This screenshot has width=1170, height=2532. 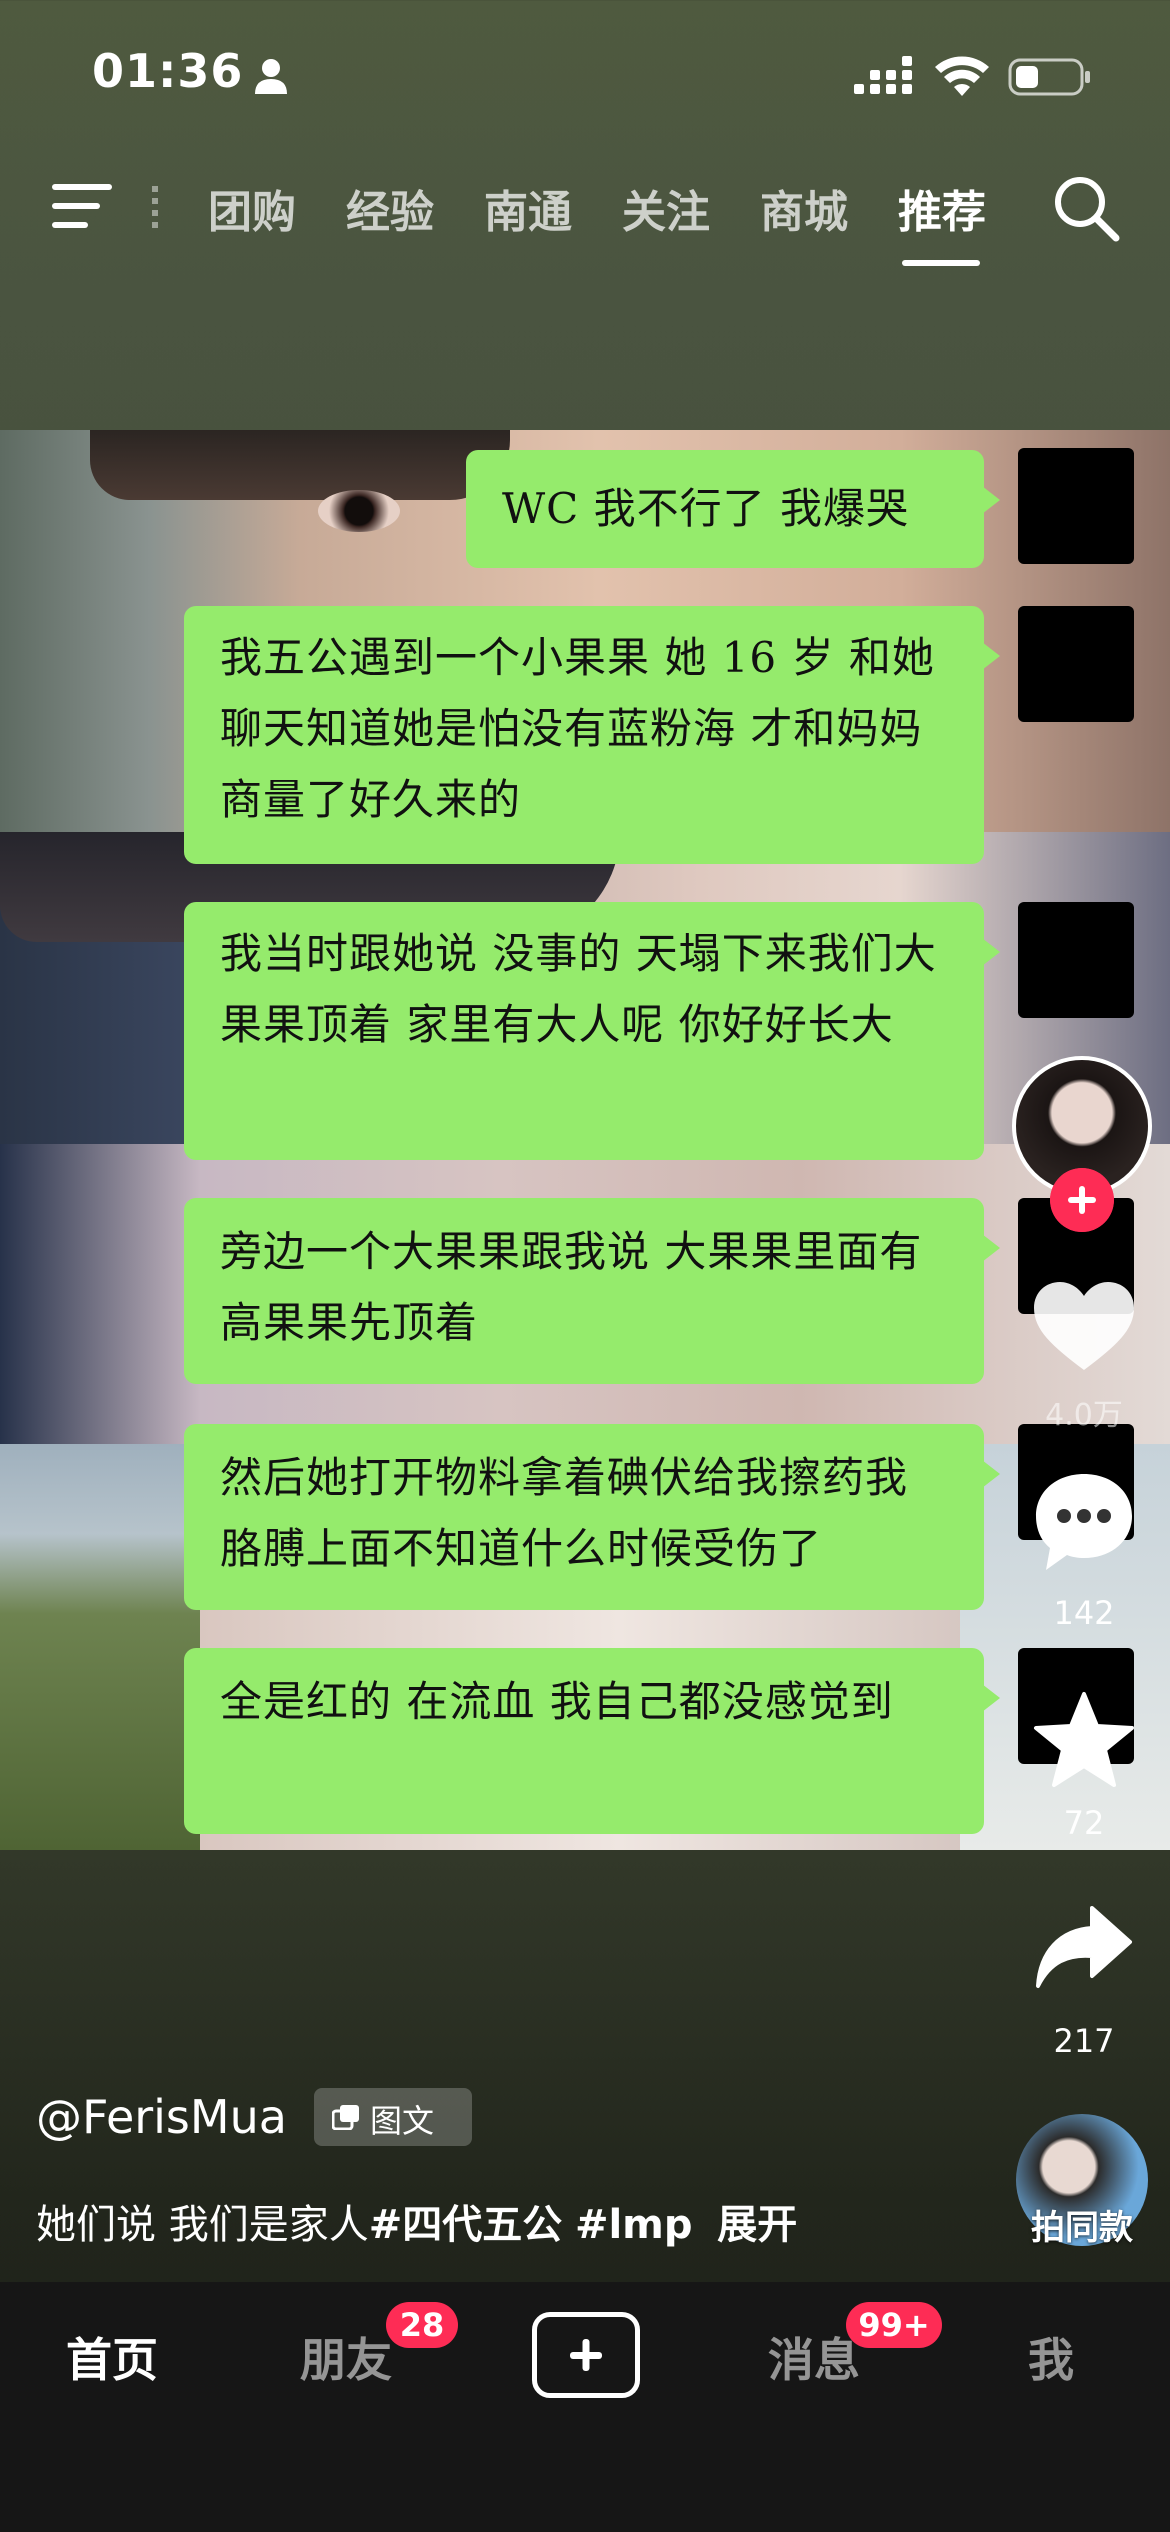 I want to click on cellular-signal-icon, so click(x=883, y=75).